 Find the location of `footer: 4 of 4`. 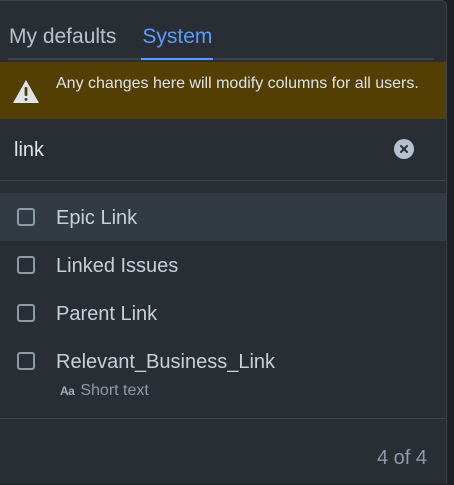

footer: 4 of 4 is located at coordinates (223, 451).